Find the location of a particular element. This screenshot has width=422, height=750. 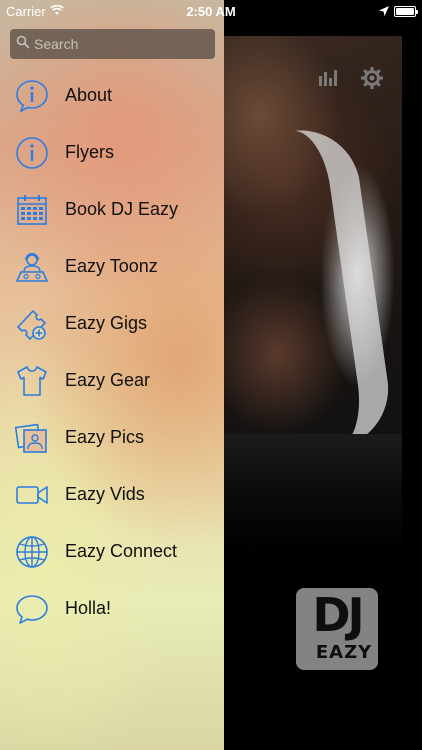

menu-item-label: Eazy Gear is located at coordinates (108, 380).